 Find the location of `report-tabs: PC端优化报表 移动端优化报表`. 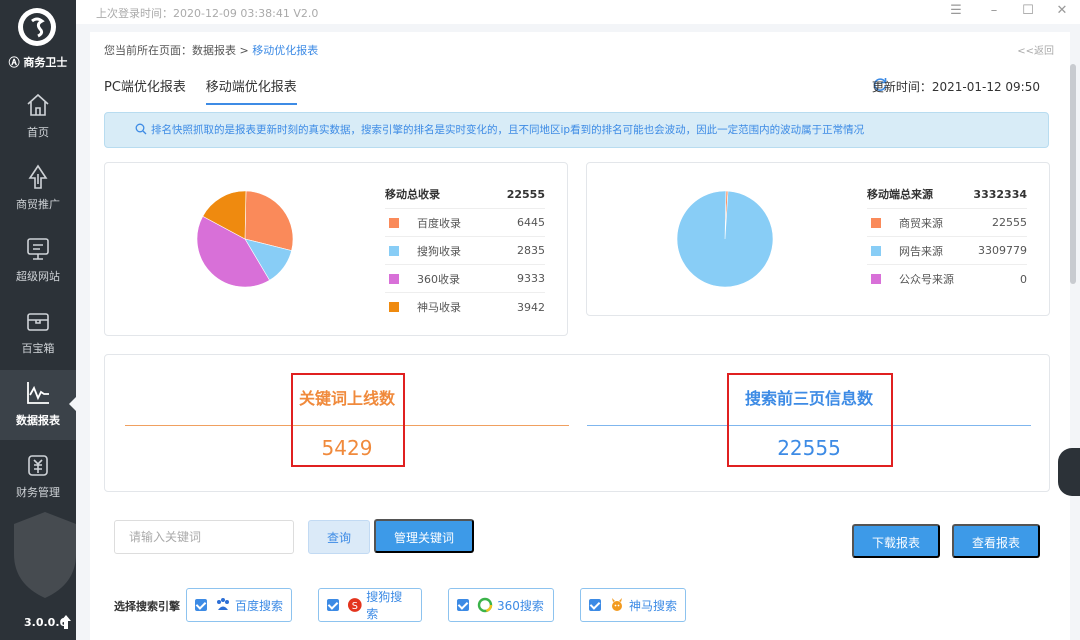

report-tabs: PC端优化报表 移动端优化报表 is located at coordinates (208, 90).